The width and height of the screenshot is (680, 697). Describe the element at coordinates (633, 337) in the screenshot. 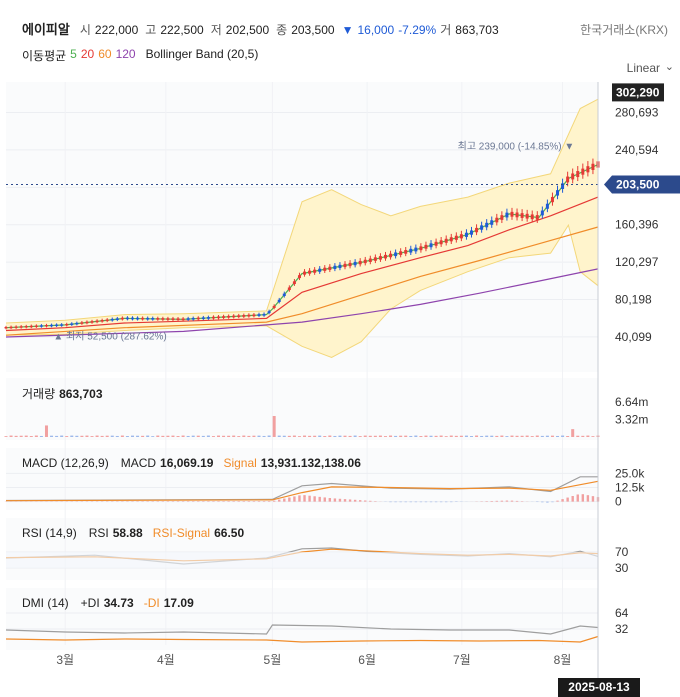

I see `price-y-tick: 40,099` at that location.